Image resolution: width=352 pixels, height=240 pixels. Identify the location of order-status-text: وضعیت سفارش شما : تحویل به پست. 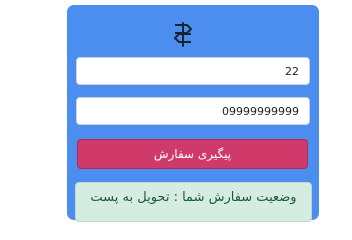
(193, 197).